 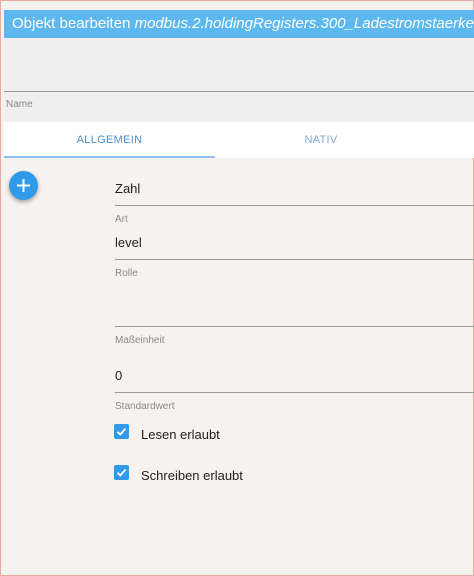 What do you see at coordinates (19, 104) in the screenshot?
I see `name-label: Name` at bounding box center [19, 104].